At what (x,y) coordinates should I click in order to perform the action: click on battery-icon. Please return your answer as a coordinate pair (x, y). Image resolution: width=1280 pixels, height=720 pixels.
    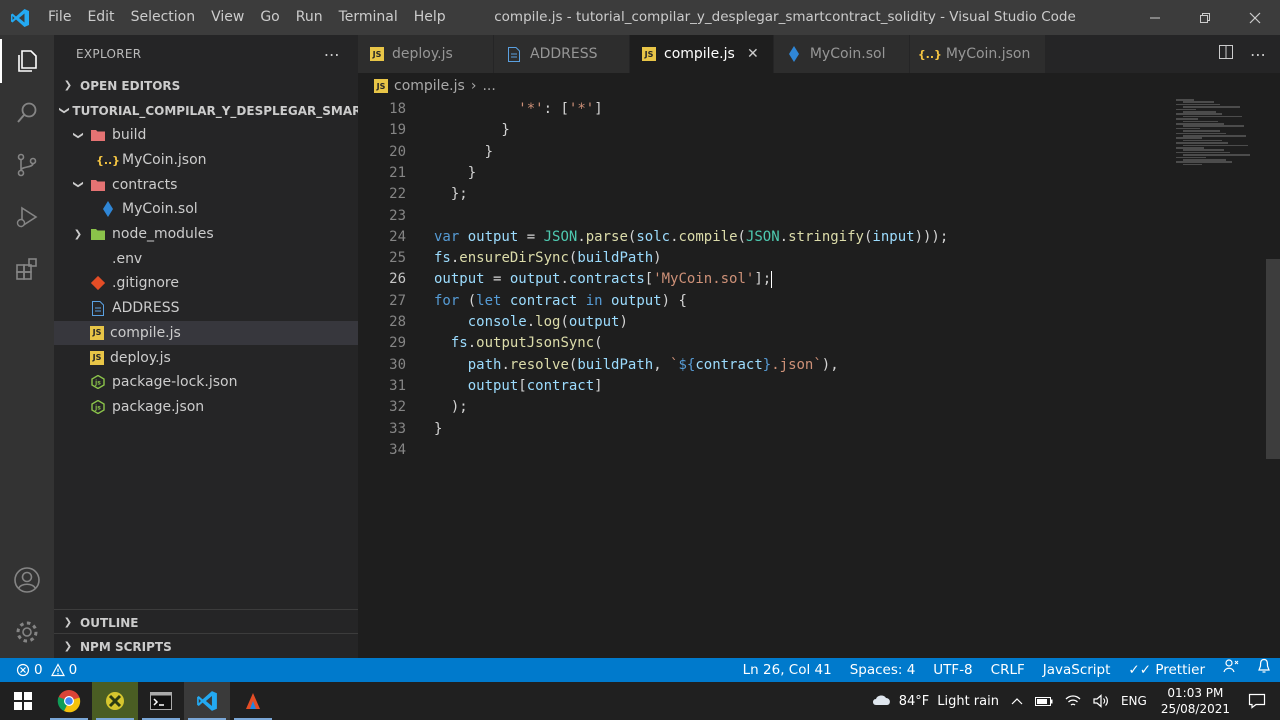
    Looking at the image, I should click on (1044, 701).